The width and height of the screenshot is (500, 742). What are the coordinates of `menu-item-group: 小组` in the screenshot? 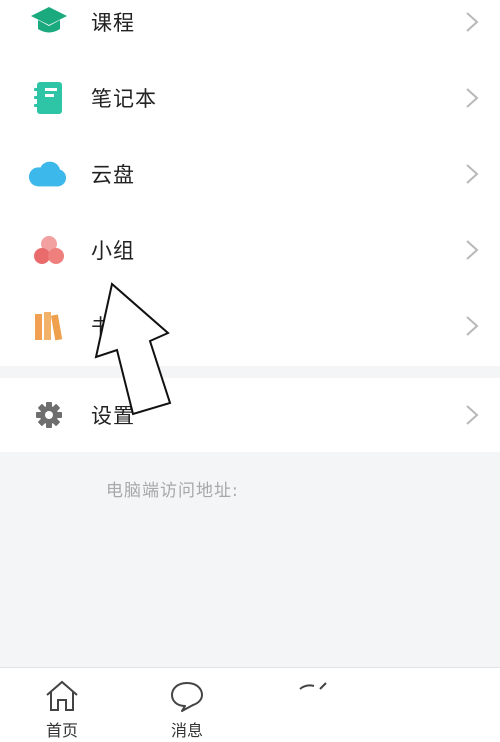 It's located at (250, 250).